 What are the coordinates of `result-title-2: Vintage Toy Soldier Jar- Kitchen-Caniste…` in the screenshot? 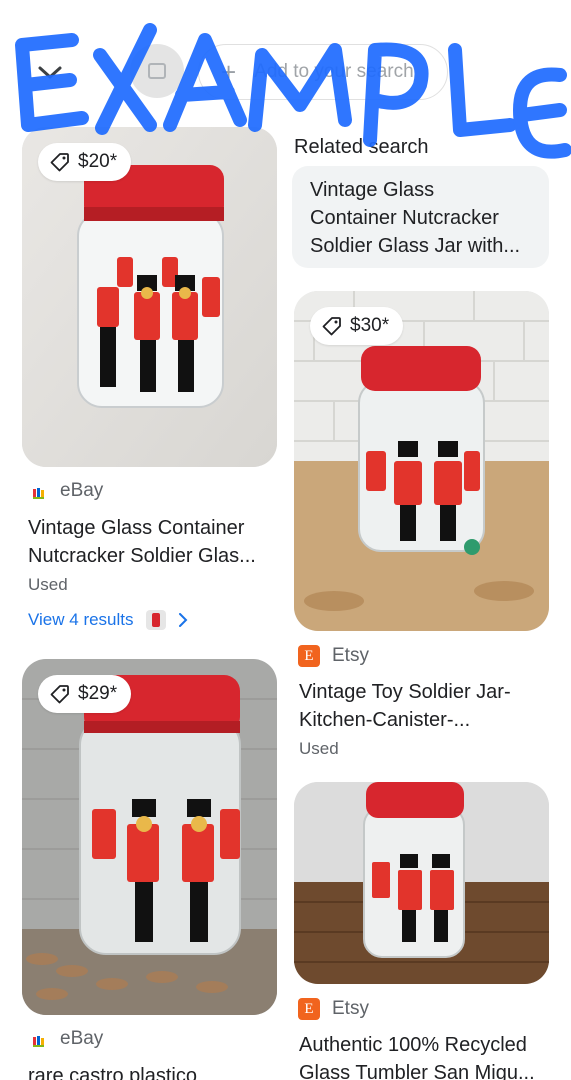 It's located at (426, 706).